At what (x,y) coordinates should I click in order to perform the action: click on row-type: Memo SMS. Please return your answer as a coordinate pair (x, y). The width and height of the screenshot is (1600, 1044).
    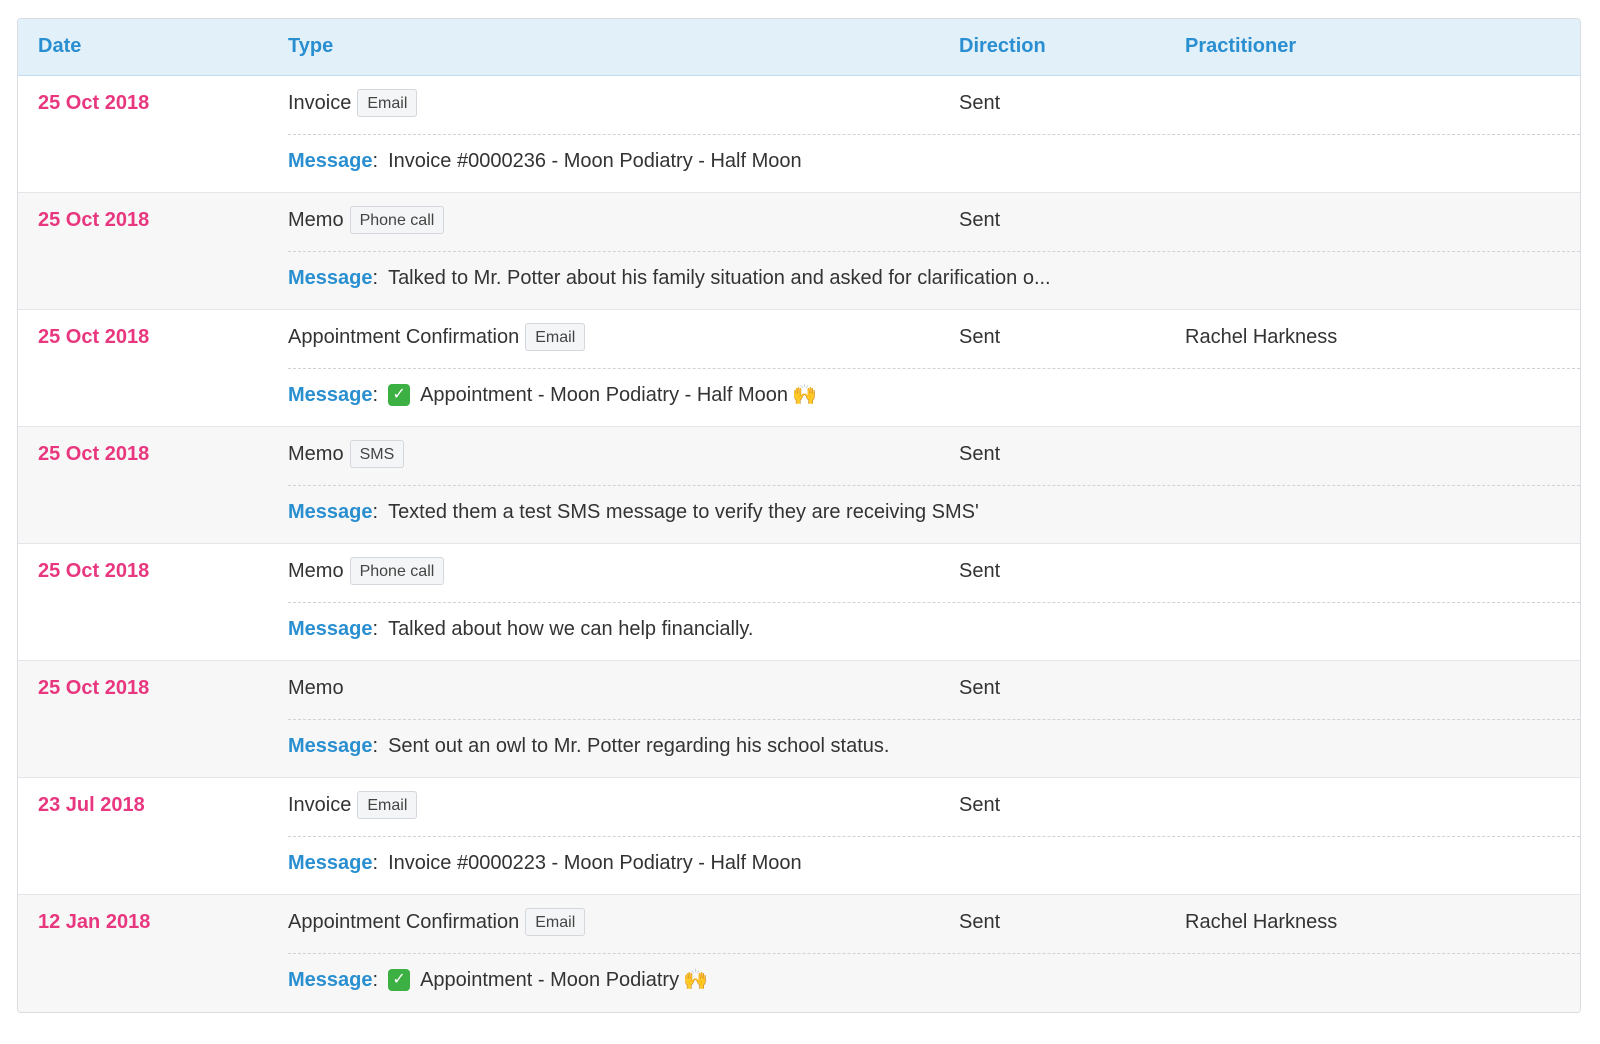
    Looking at the image, I should click on (346, 454).